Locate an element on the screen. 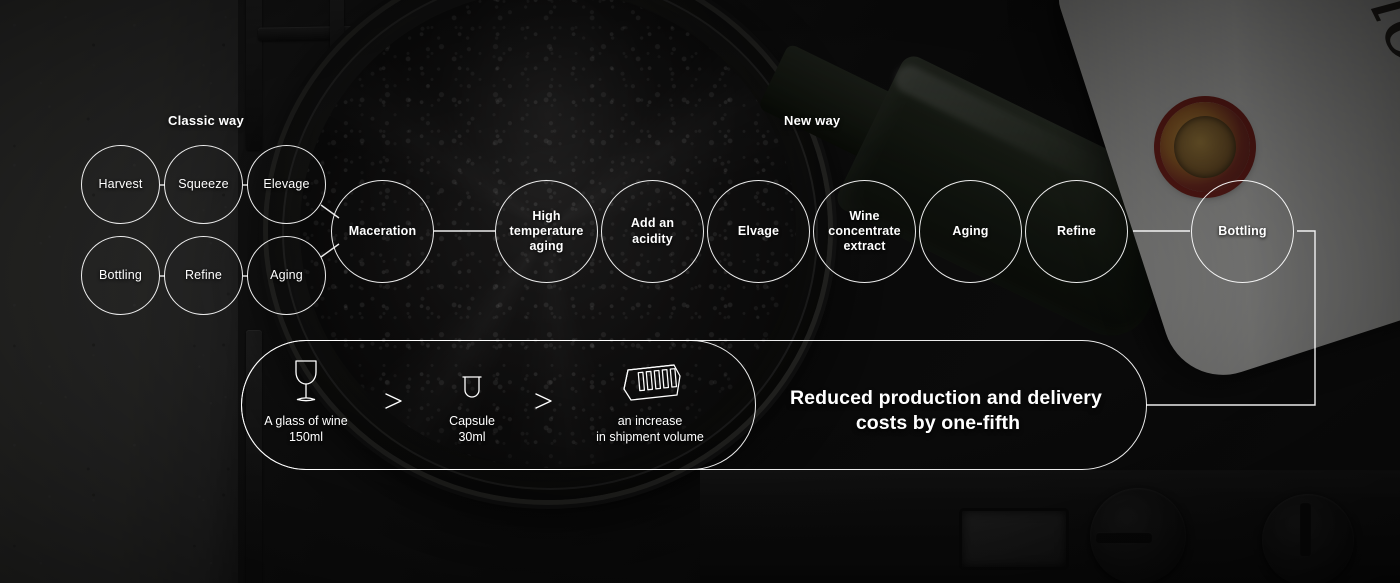 This screenshot has width=1400, height=583. node-label: Elevage is located at coordinates (286, 183).